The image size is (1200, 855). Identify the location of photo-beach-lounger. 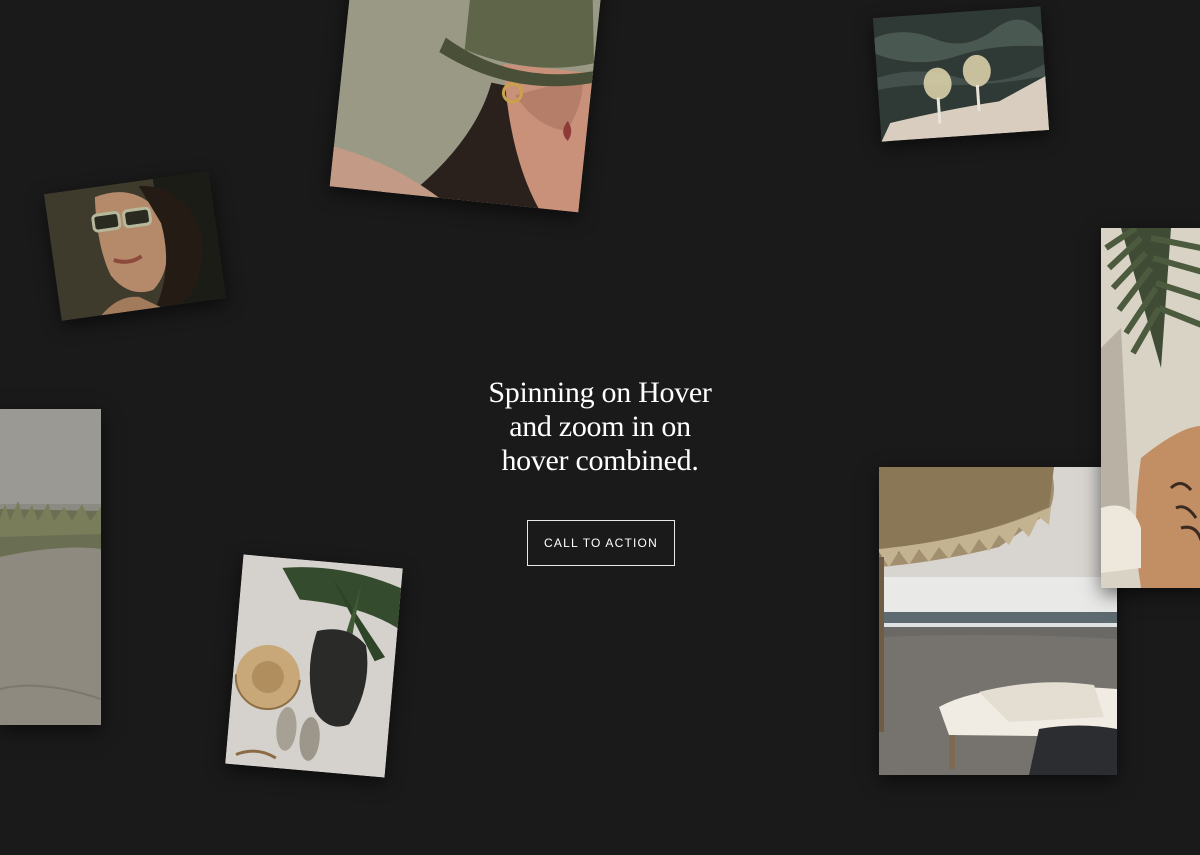
(998, 621).